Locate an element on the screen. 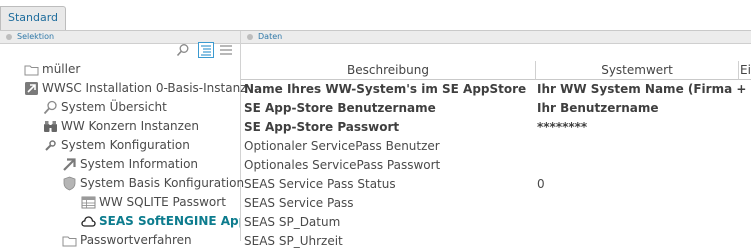 Image resolution: width=751 pixels, height=251 pixels. tab-standard: Standard is located at coordinates (33, 18).